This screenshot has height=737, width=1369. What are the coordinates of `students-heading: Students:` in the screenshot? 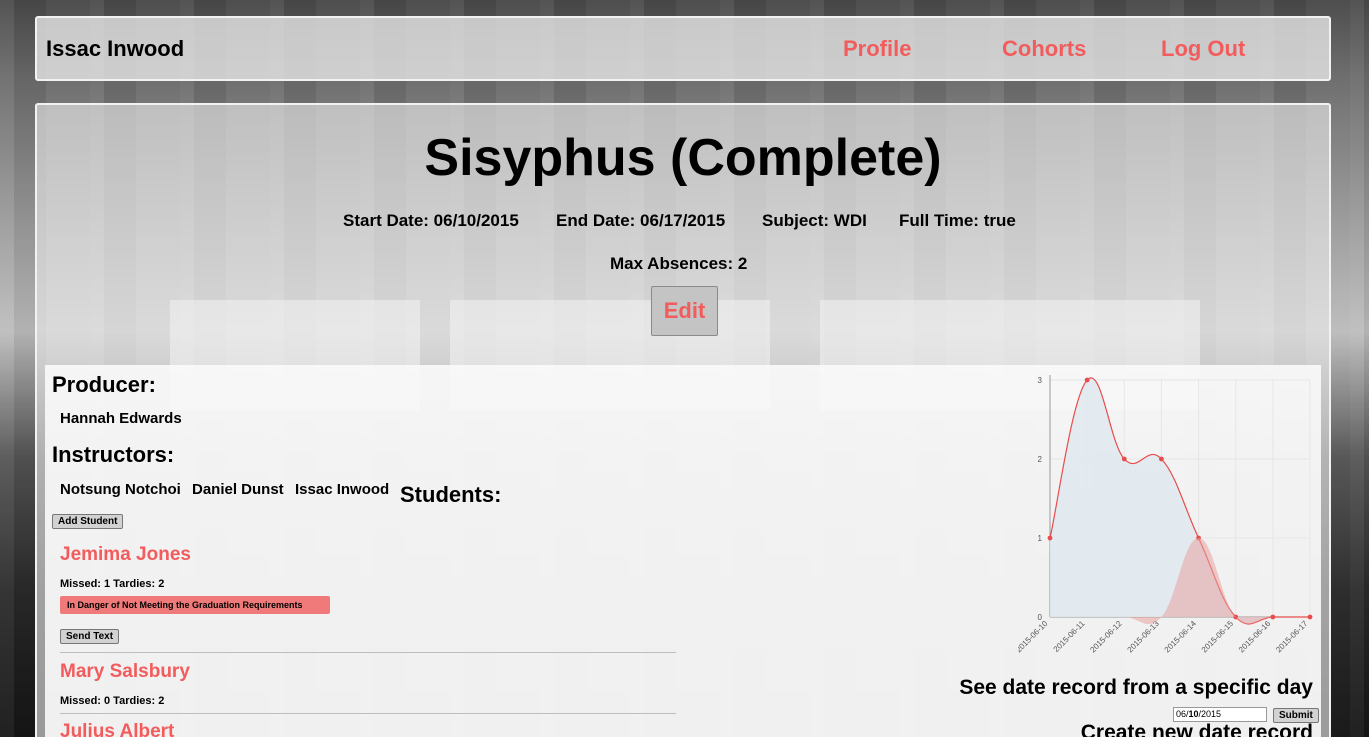 It's located at (451, 494).